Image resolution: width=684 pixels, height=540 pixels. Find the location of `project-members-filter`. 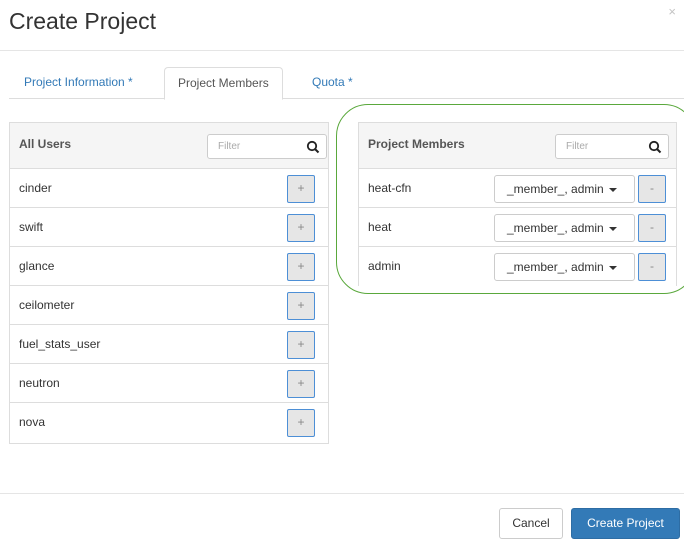

project-members-filter is located at coordinates (612, 146).